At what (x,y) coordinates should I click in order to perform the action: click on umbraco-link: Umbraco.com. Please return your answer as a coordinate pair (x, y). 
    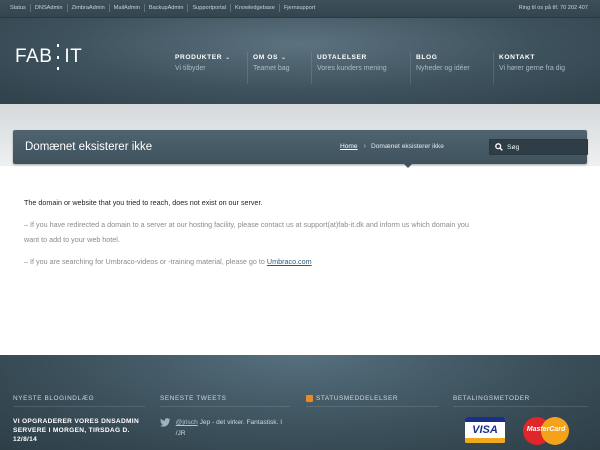
    Looking at the image, I should click on (289, 261).